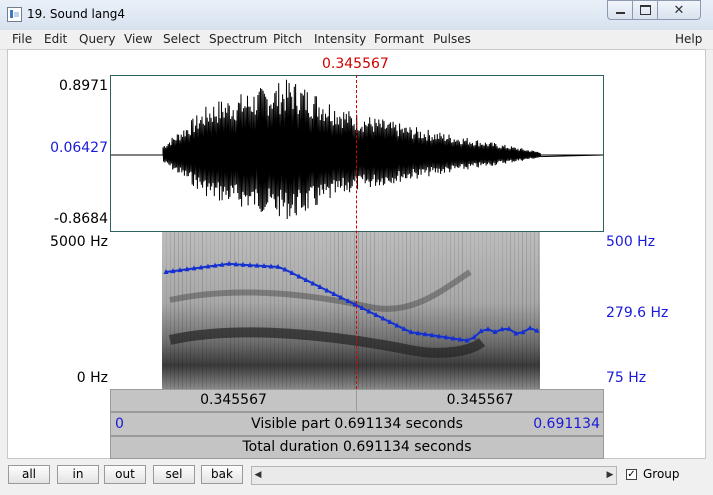 Image resolution: width=713 pixels, height=495 pixels. I want to click on menu-pulses: Pulses, so click(452, 39).